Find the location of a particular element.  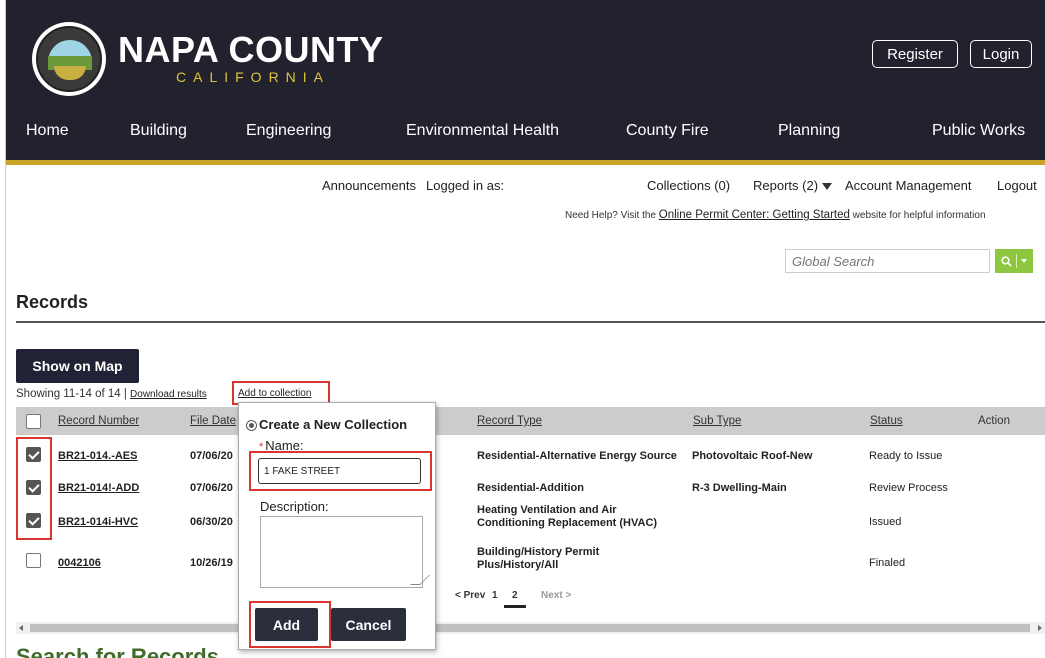

sub-type: R-3 Dwelling-Main is located at coordinates (739, 488).